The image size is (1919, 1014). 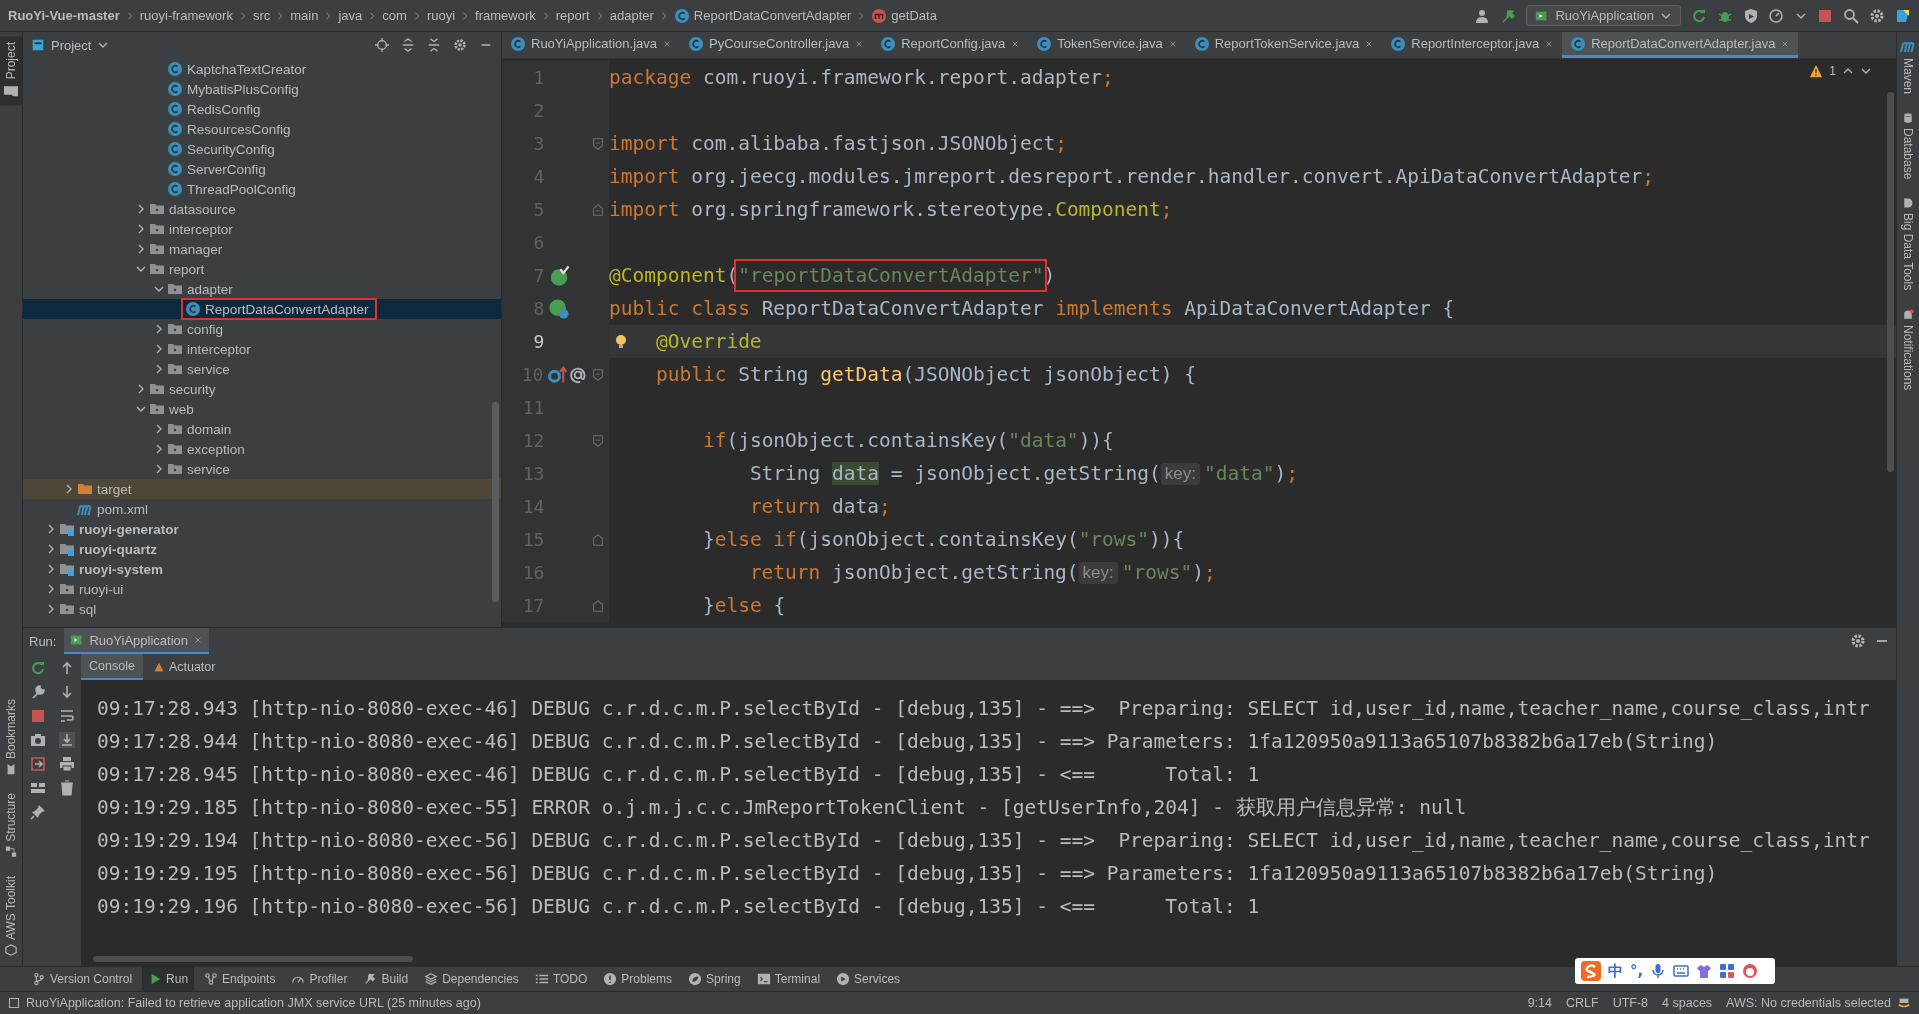 I want to click on panel-title: Project, so click(x=71, y=45).